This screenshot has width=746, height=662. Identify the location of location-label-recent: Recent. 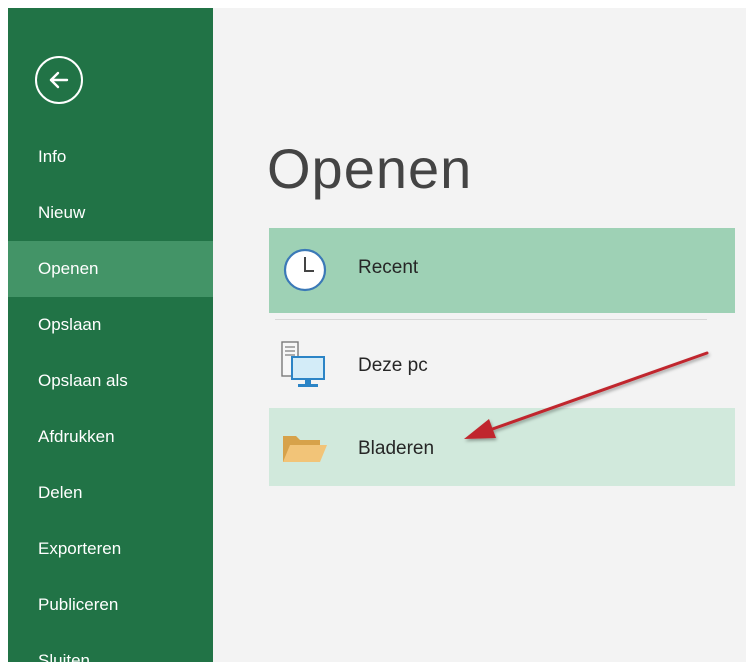
(388, 267).